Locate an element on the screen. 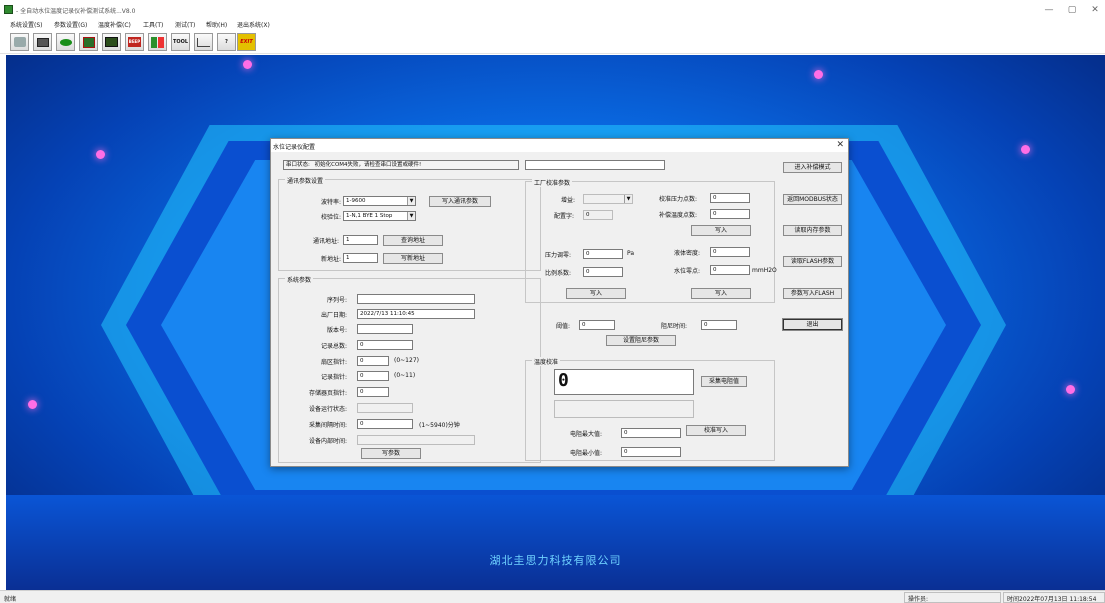  temp-cal-legend: 温度校准 is located at coordinates (546, 361).